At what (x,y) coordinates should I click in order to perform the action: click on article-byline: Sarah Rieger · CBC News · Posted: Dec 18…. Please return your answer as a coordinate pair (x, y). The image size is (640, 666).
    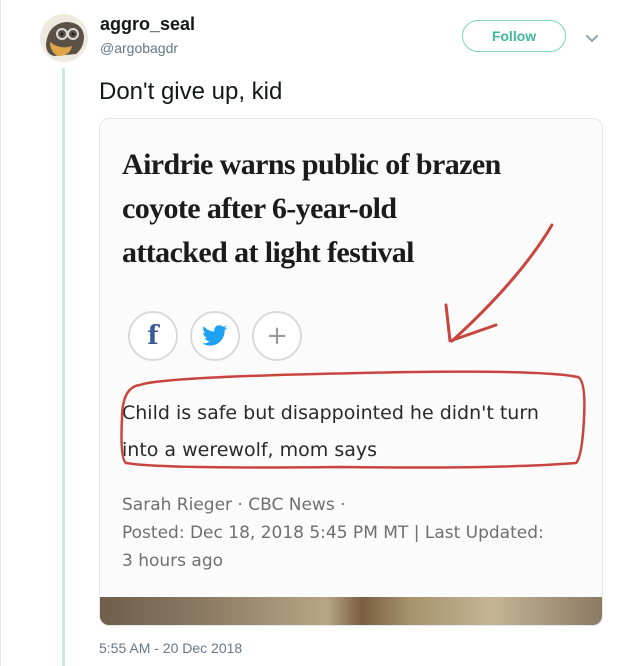
    Looking at the image, I should click on (357, 533).